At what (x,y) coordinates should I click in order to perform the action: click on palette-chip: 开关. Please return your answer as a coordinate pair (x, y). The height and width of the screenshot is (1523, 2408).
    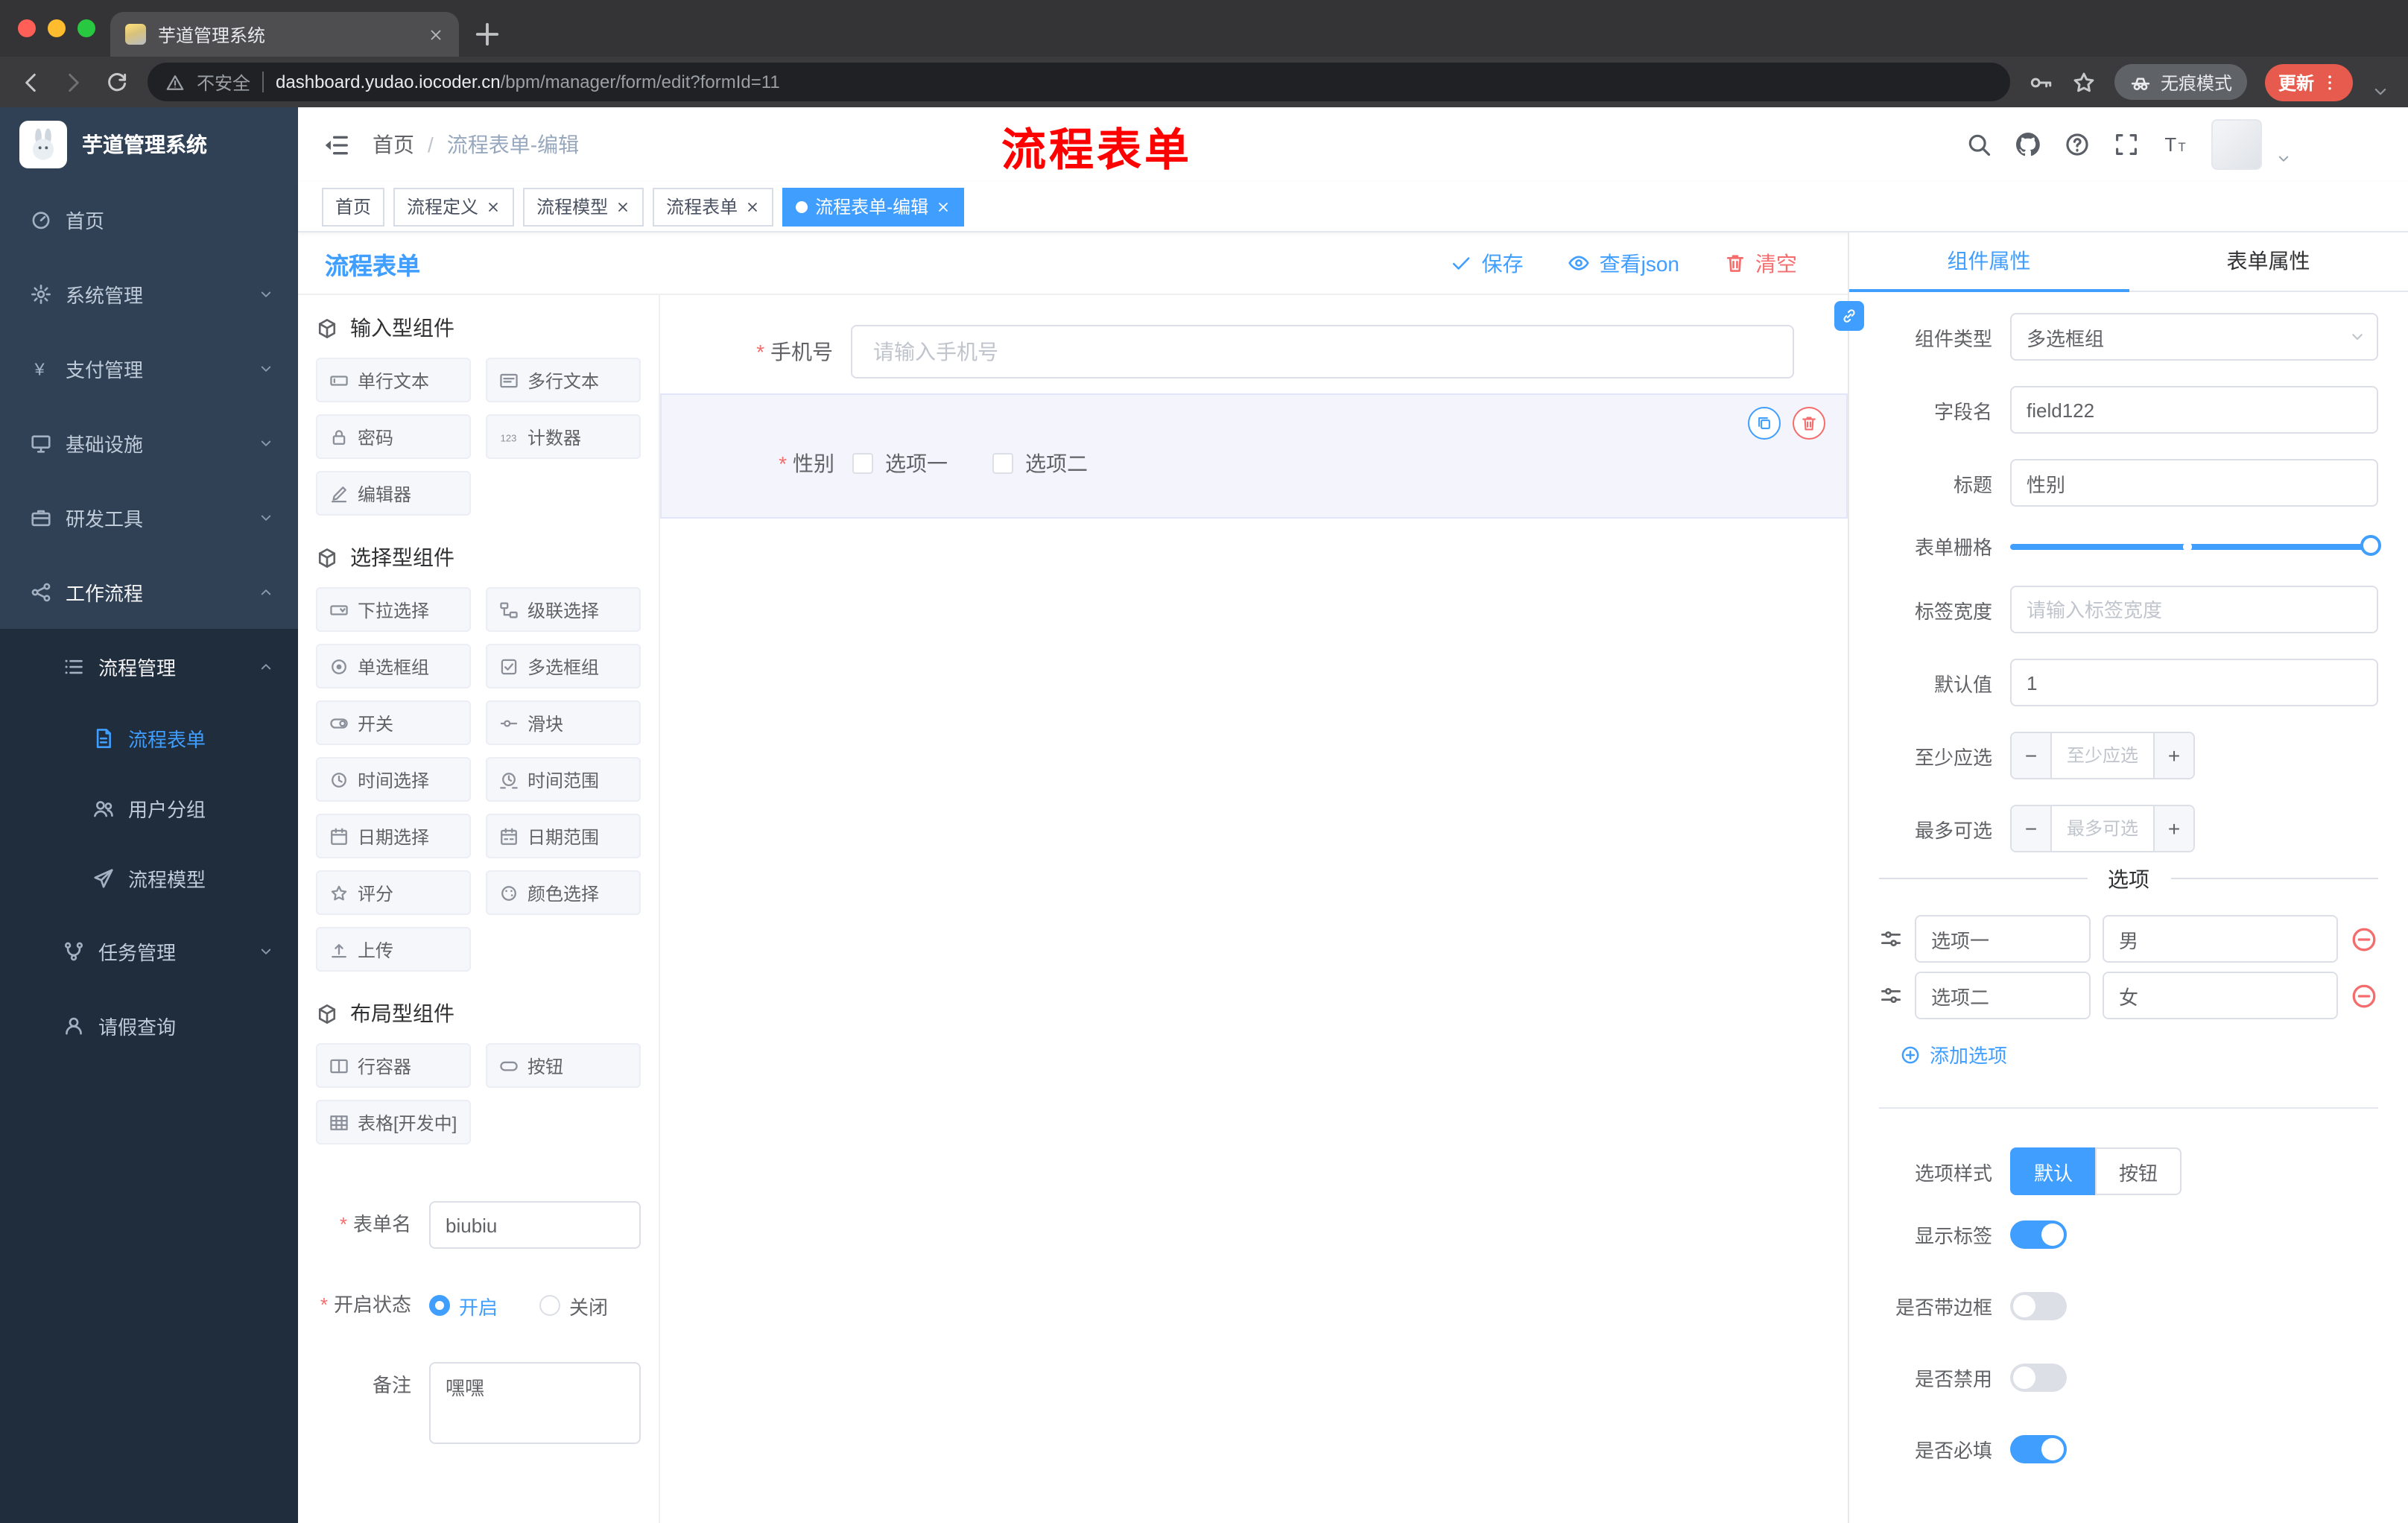
    Looking at the image, I should click on (393, 723).